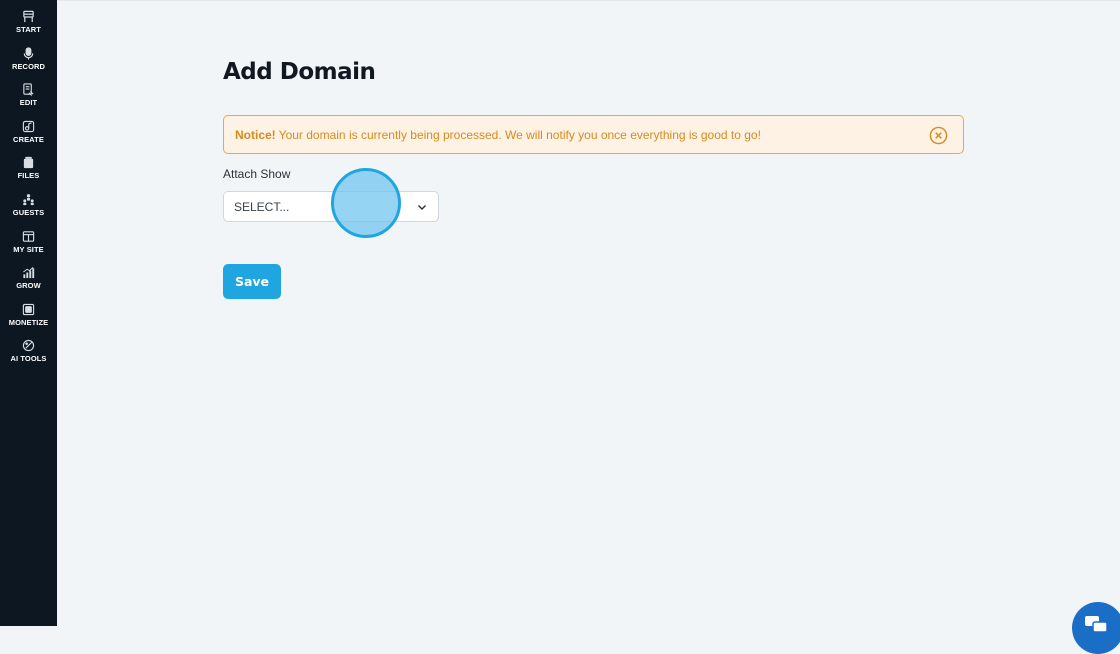 This screenshot has width=1120, height=654. I want to click on sidebar-item-create: CREATE, so click(28, 136).